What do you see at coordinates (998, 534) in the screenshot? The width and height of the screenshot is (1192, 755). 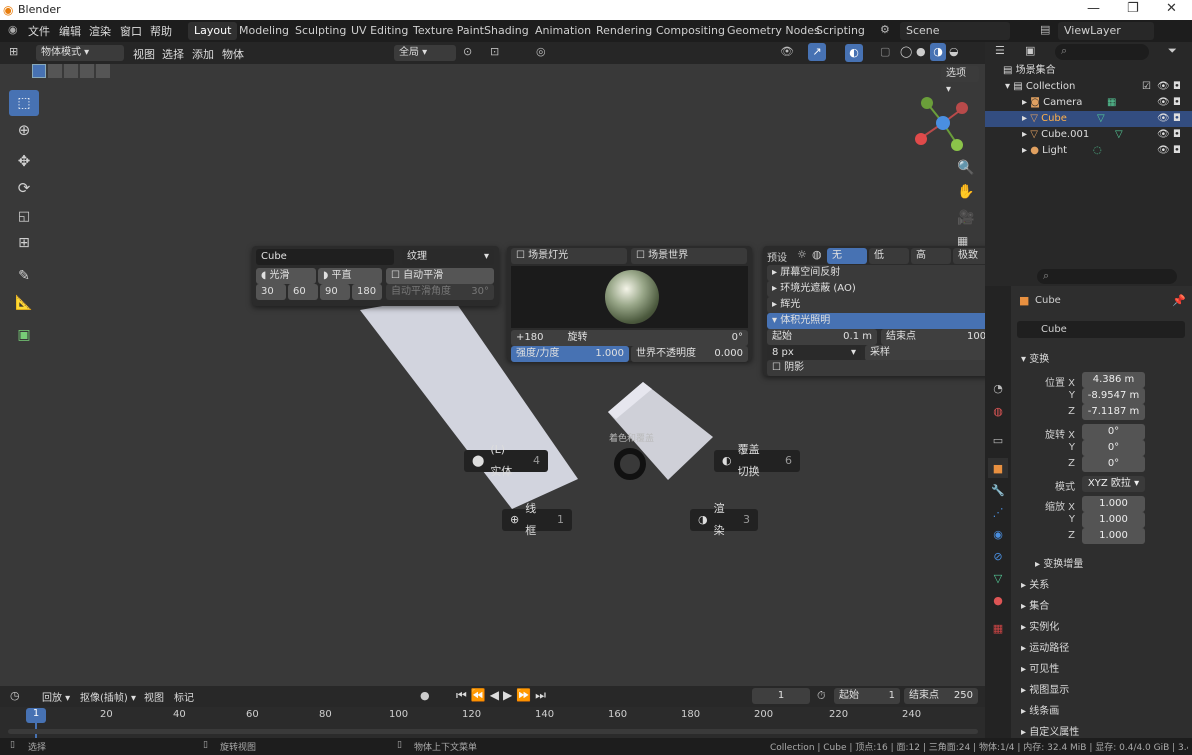 I see `tab-physics: ◉` at bounding box center [998, 534].